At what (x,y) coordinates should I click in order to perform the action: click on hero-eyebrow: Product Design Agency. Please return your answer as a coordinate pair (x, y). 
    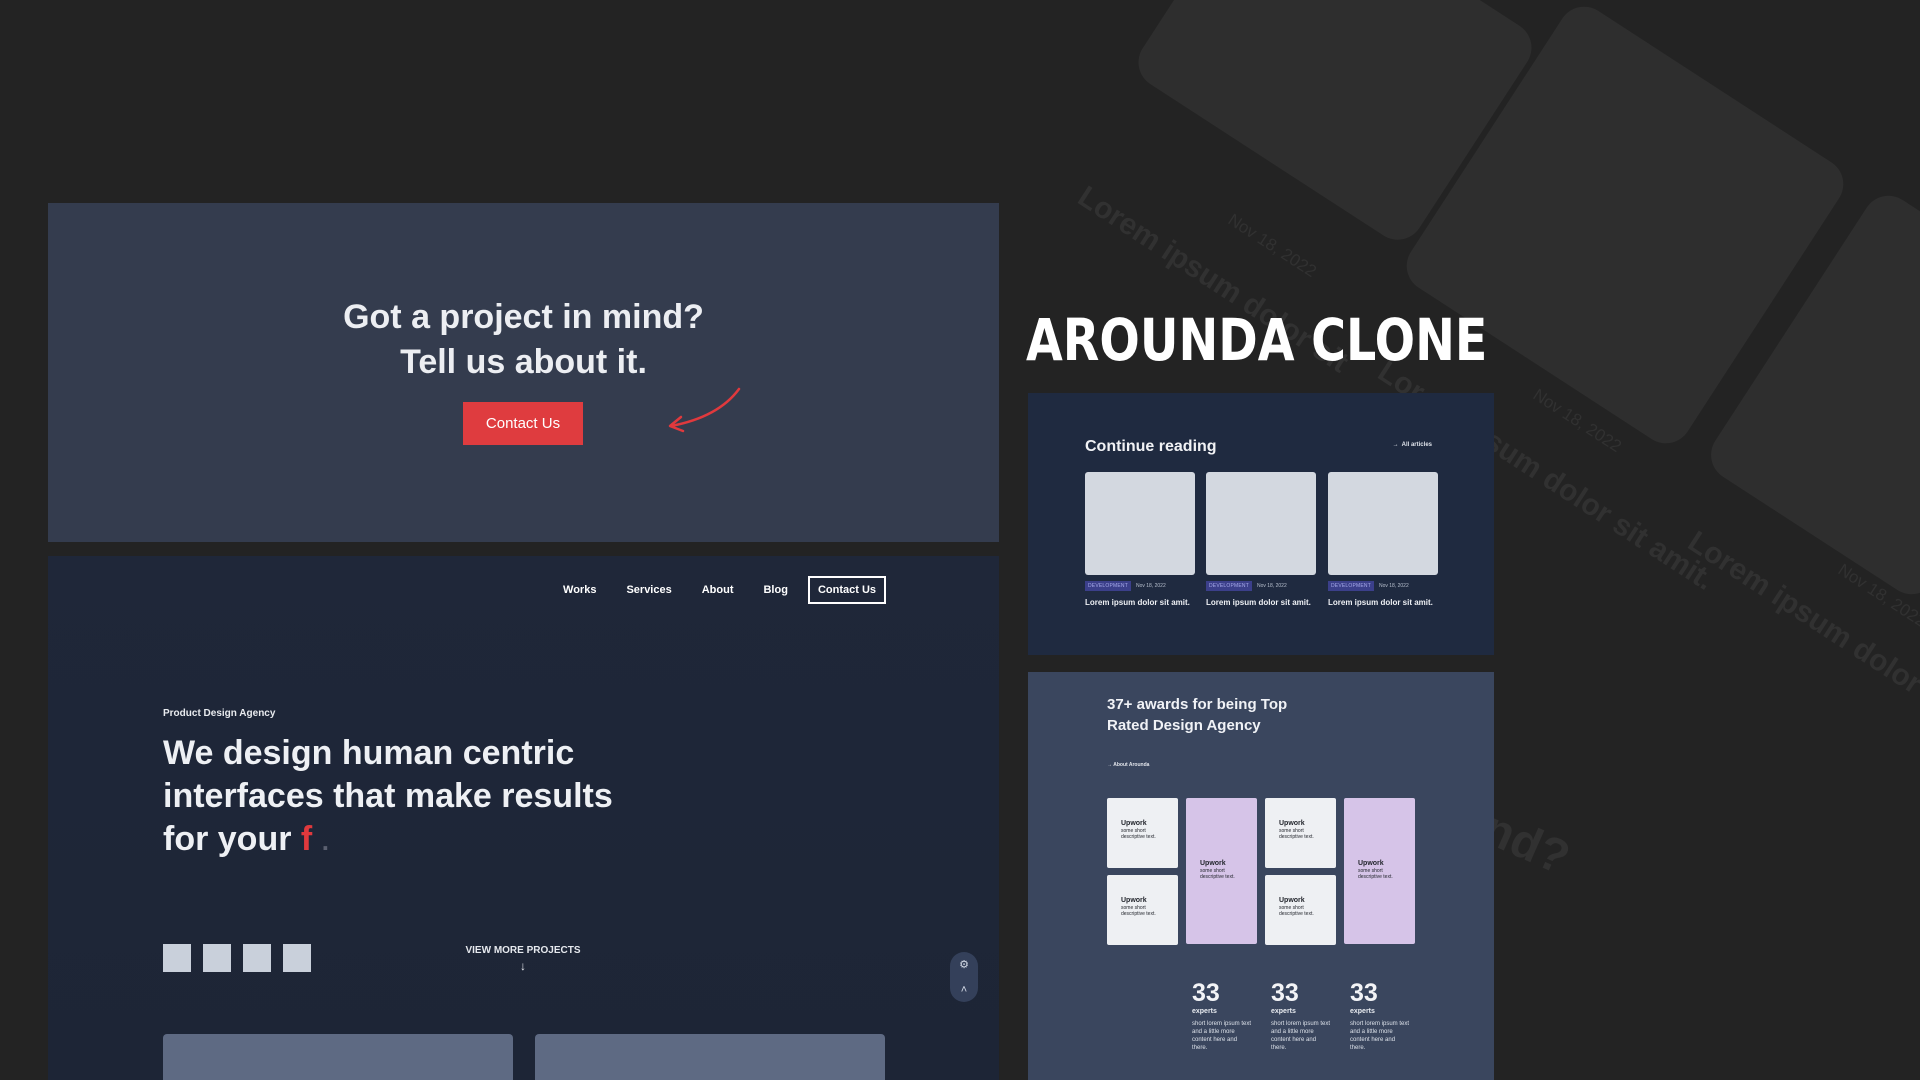
    Looking at the image, I should click on (219, 713).